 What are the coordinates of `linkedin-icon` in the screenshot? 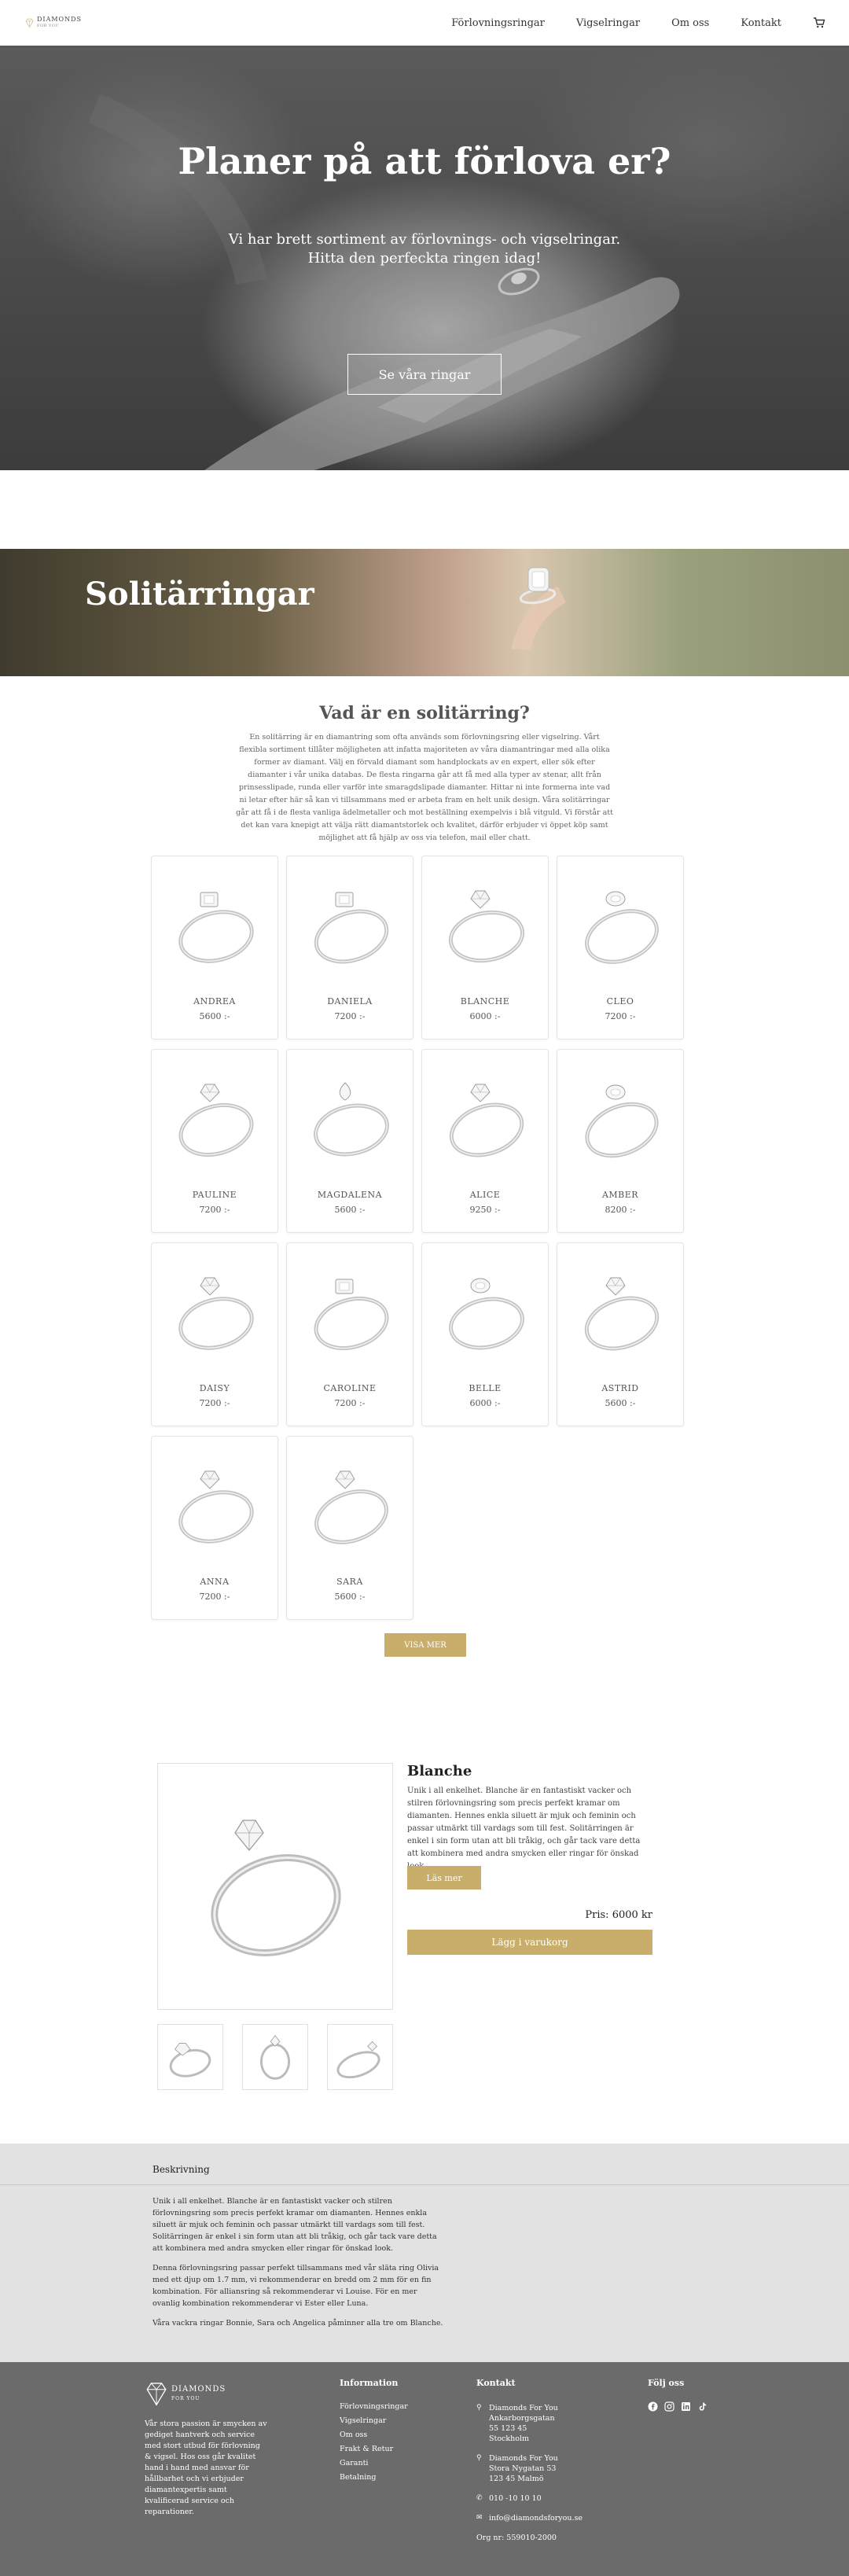 It's located at (686, 2406).